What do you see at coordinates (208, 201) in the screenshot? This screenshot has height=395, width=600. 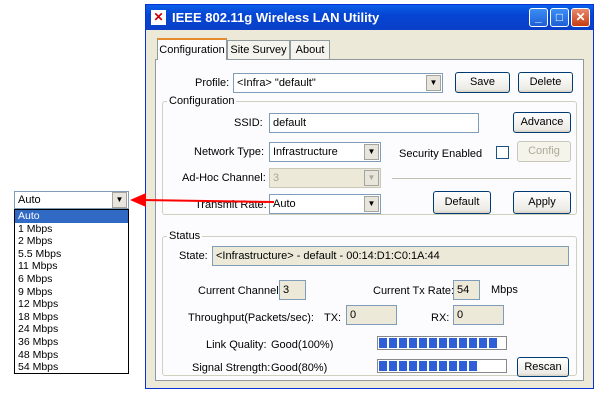 I see `arrow-shaft` at bounding box center [208, 201].